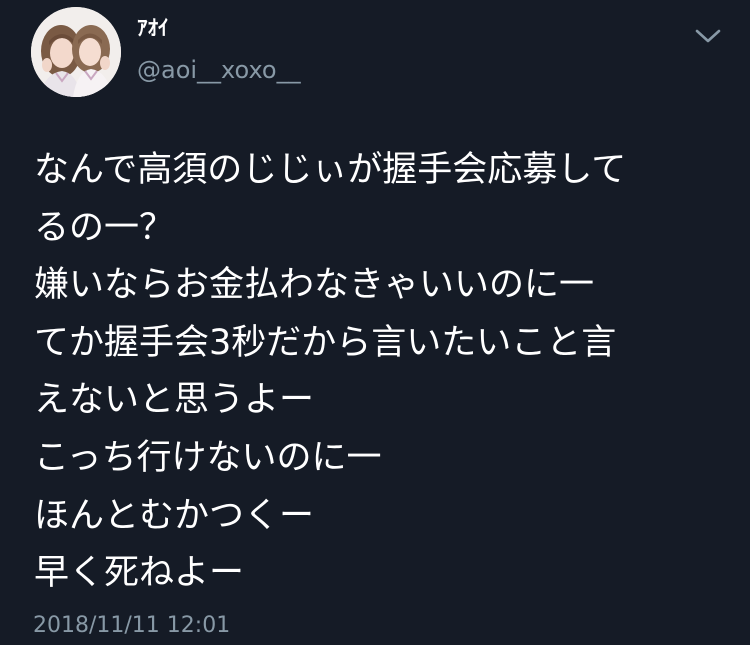 The width and height of the screenshot is (750, 645). Describe the element at coordinates (139, 573) in the screenshot. I see `tweet-text-line: 早く死ねよー` at that location.